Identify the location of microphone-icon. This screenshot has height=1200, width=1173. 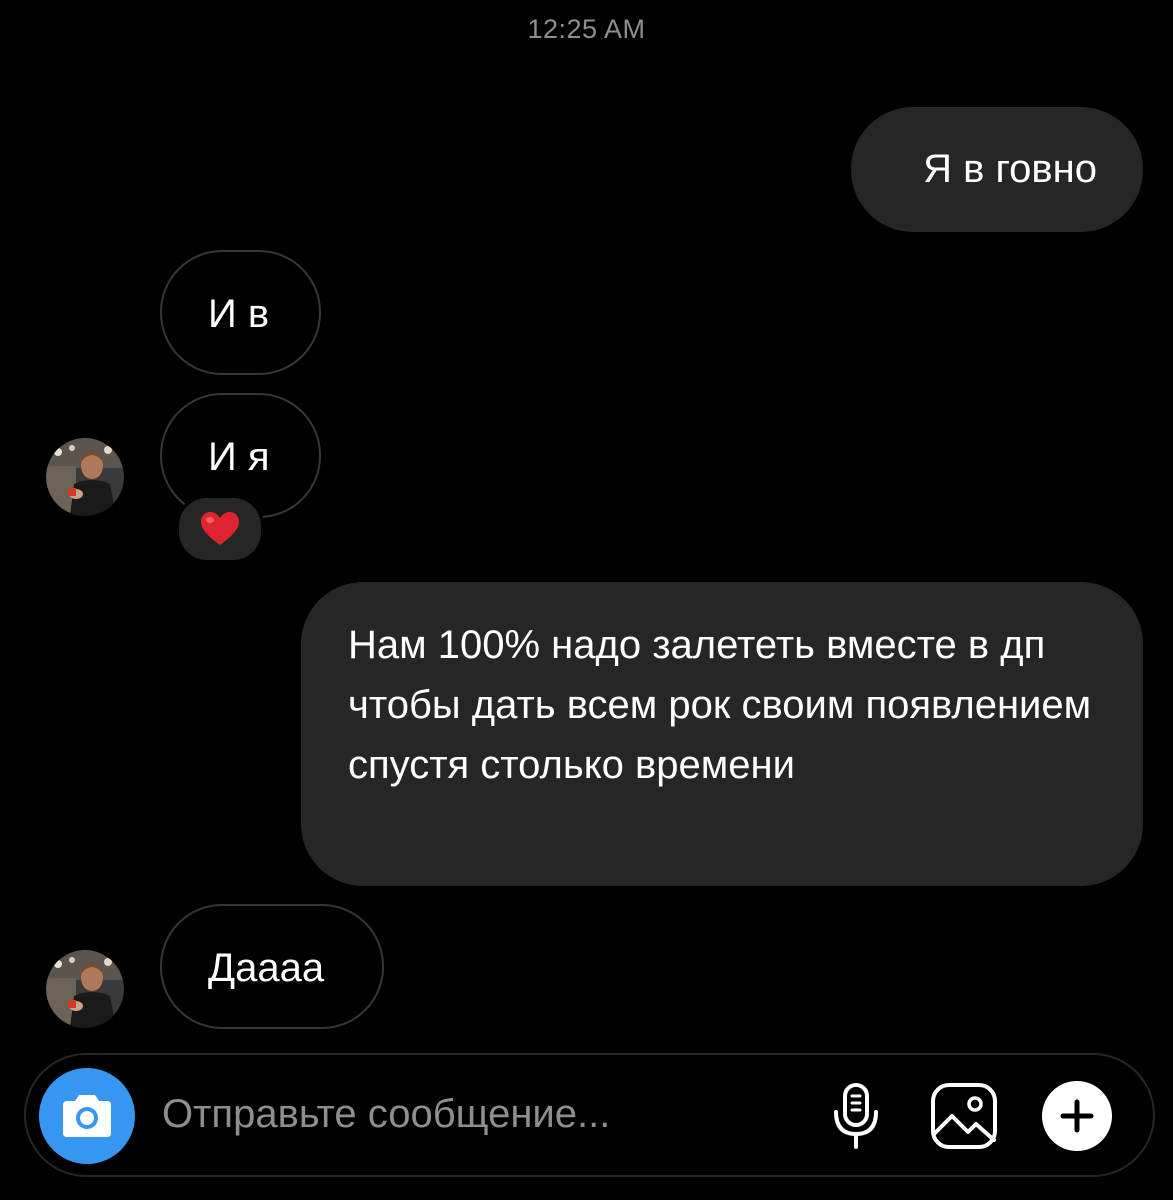
(856, 1116).